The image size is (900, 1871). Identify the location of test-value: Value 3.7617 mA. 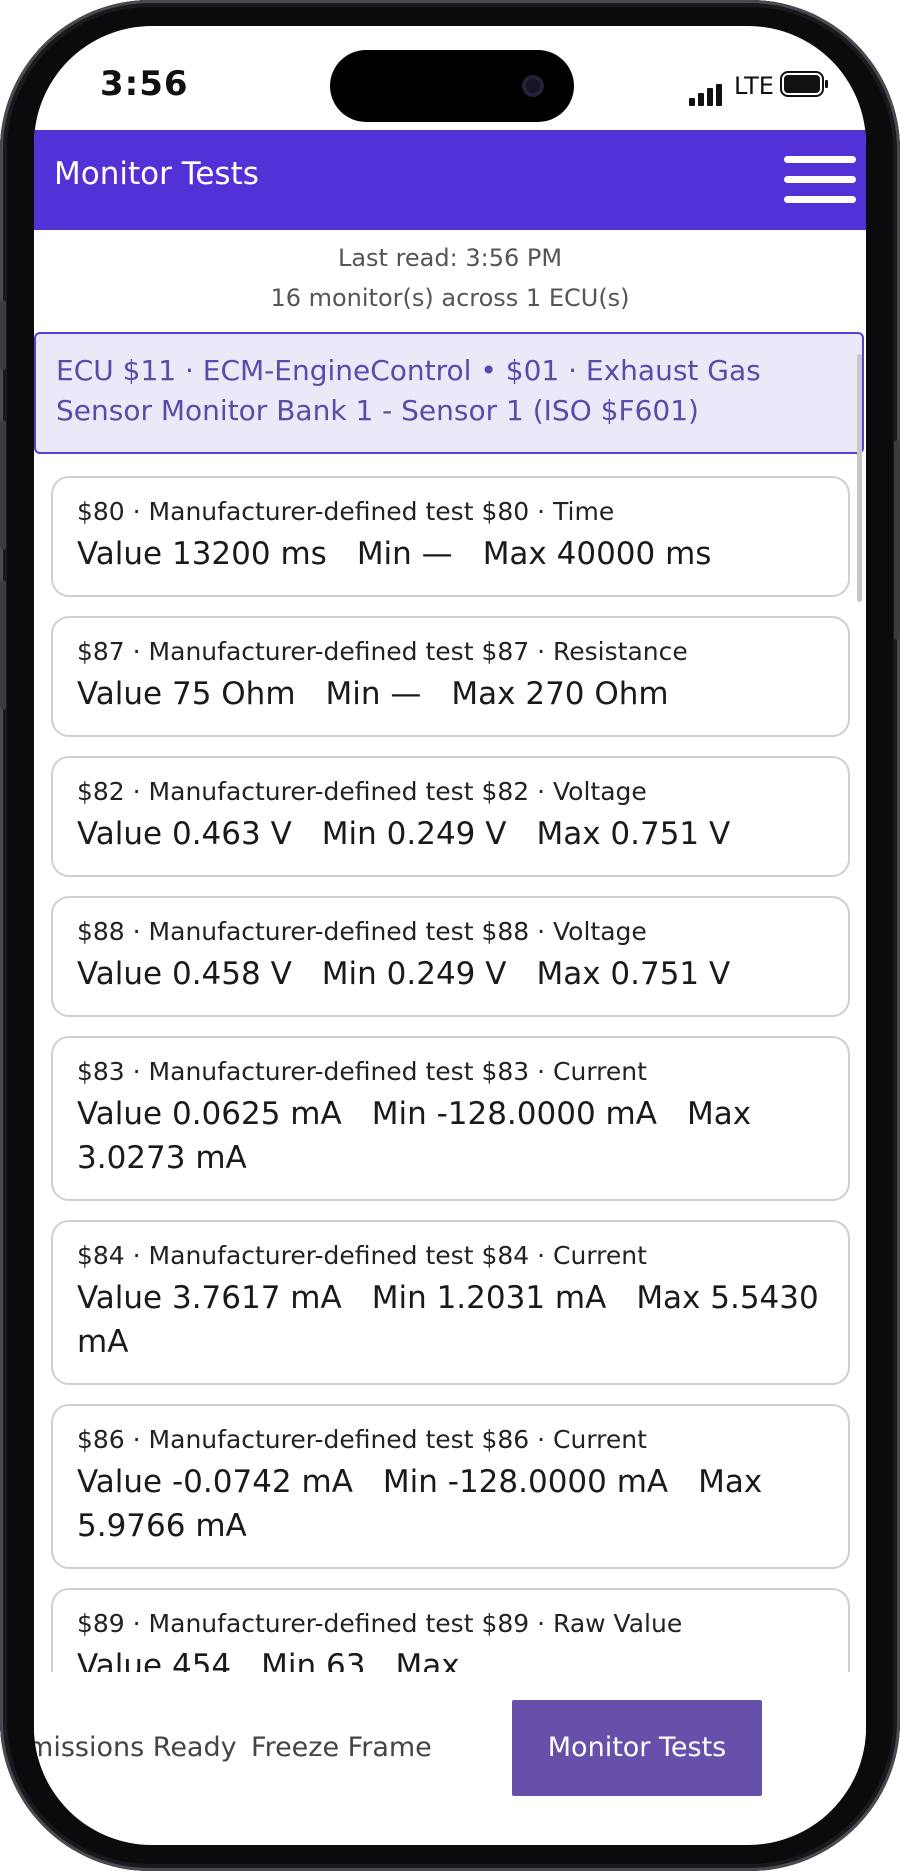
(209, 1298).